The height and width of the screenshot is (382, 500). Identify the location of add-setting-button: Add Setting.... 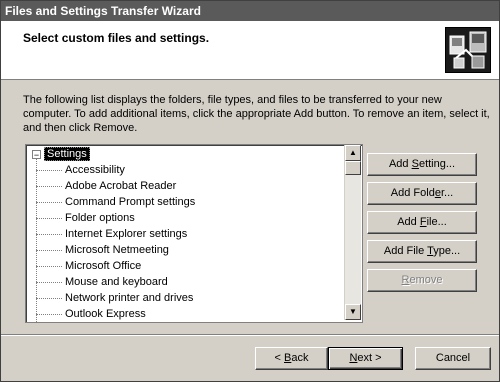
(422, 164).